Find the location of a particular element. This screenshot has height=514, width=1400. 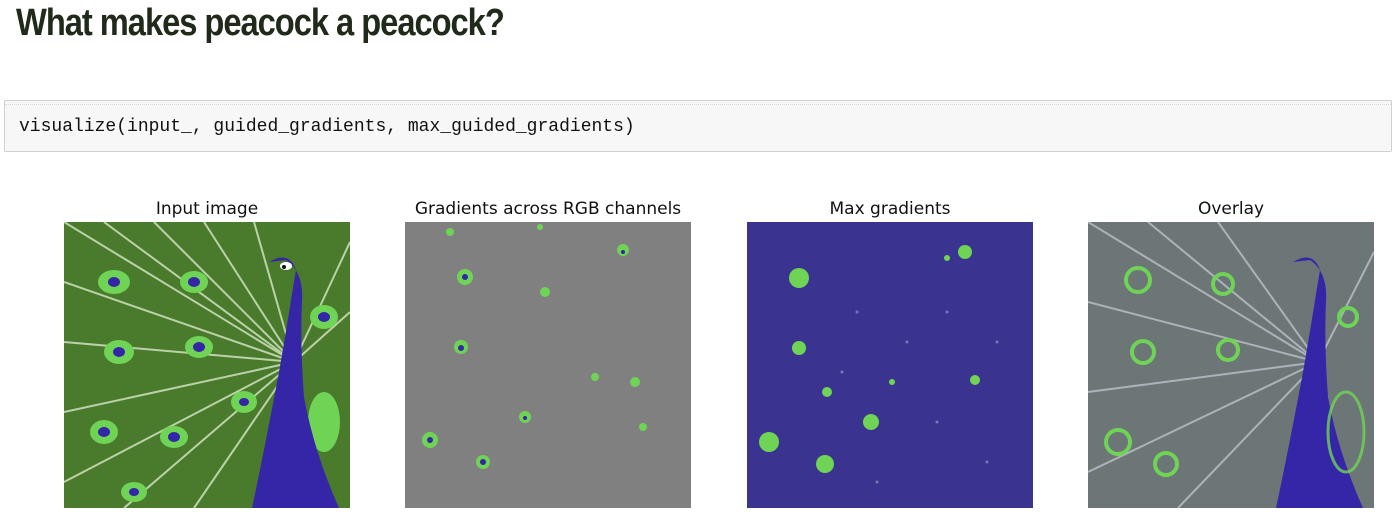

panel-max-gradients: Max gradients is located at coordinates (890, 352).